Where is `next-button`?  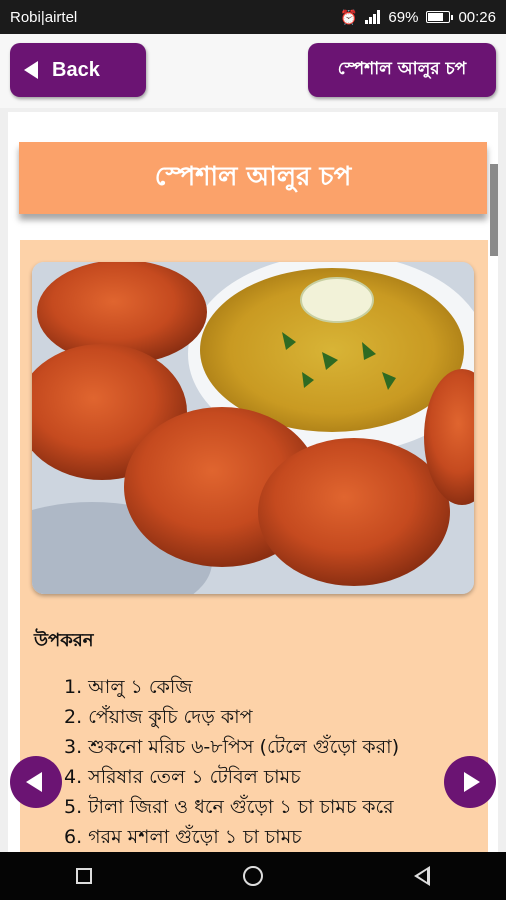
next-button is located at coordinates (470, 782).